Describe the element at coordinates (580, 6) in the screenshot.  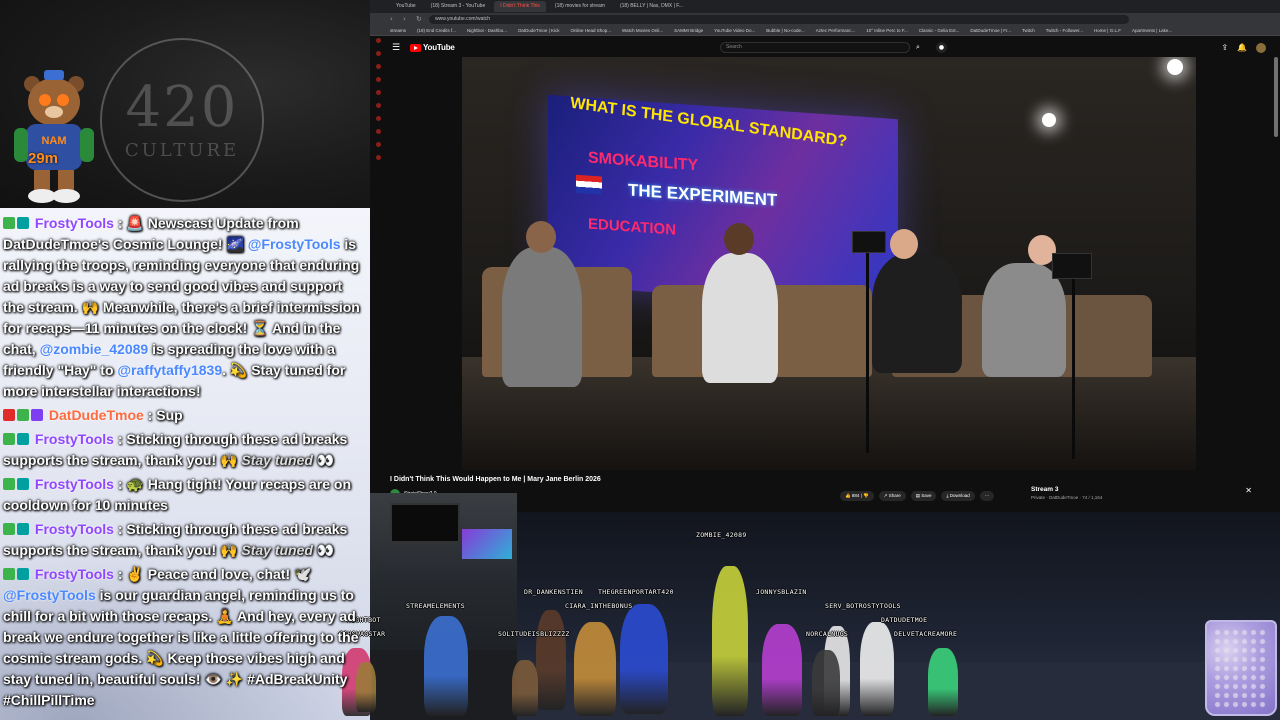
I see `browser-tab: (18) movies for stream` at that location.